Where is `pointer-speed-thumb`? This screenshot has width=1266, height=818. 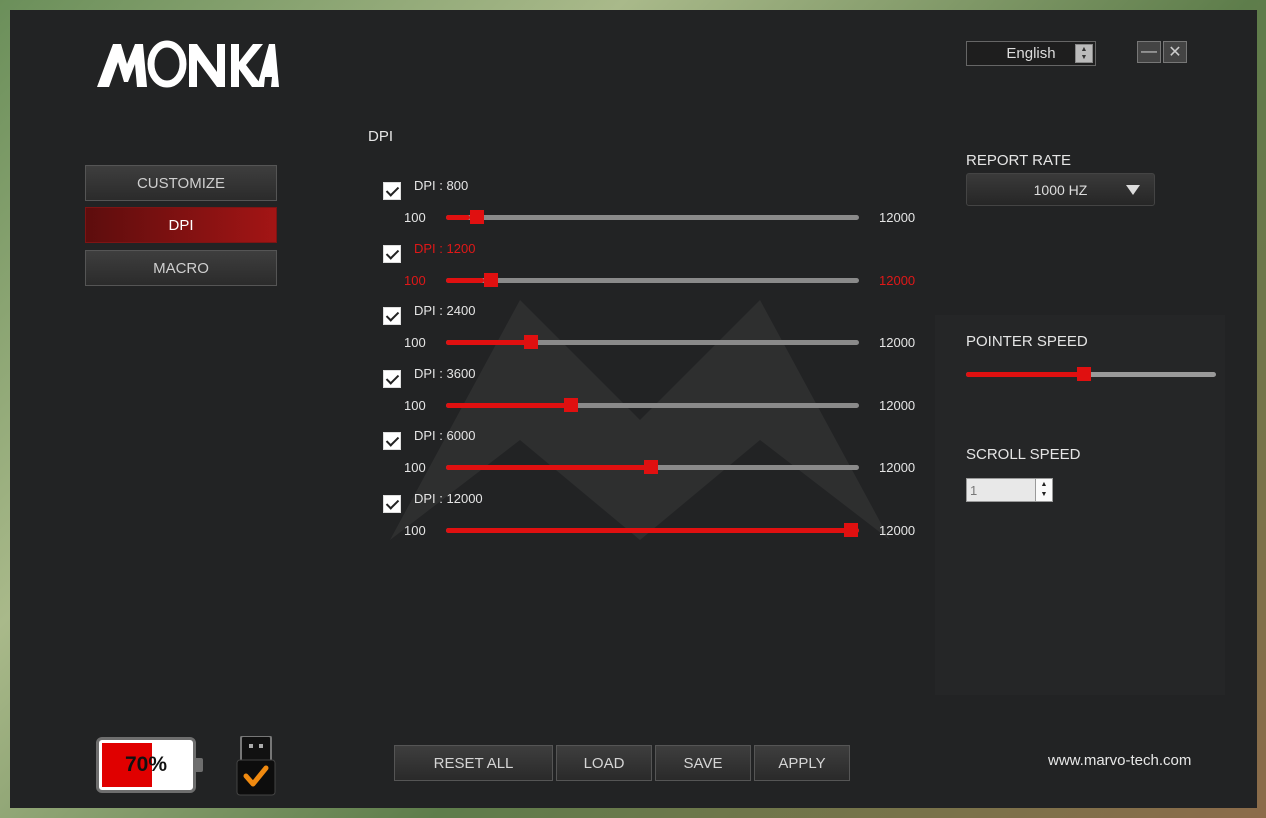
pointer-speed-thumb is located at coordinates (1083, 374).